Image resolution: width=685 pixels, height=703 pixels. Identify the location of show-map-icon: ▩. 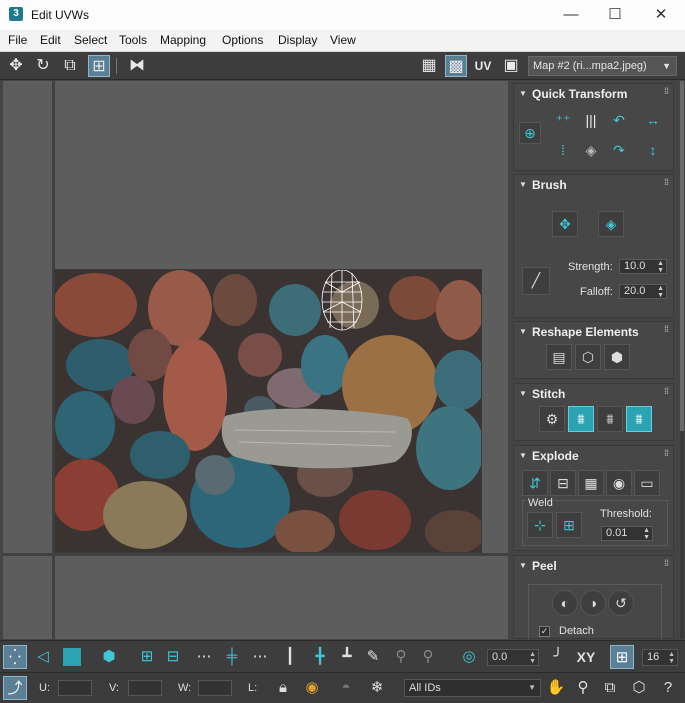
(456, 66).